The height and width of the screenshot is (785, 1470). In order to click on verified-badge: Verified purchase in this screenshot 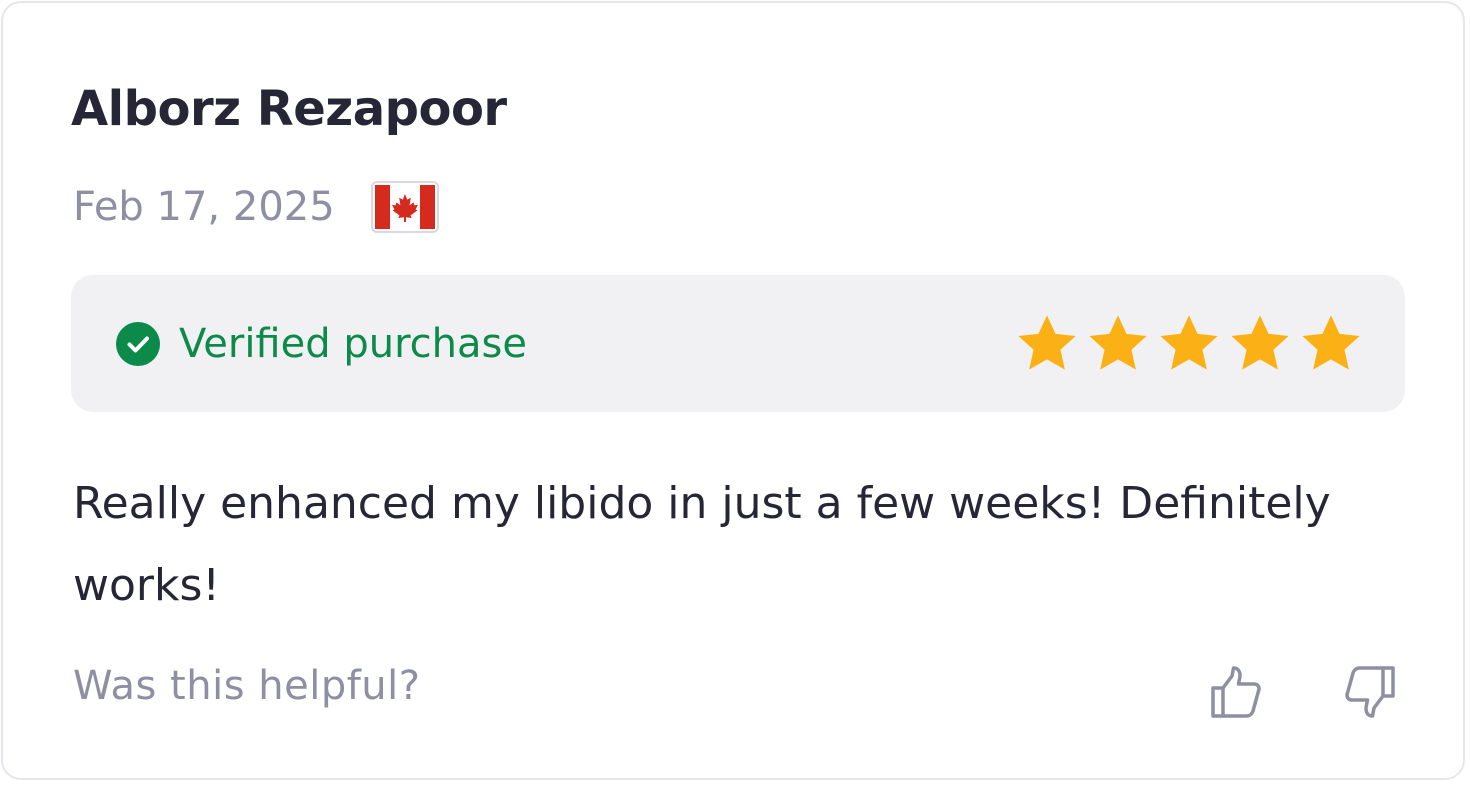, I will do `click(321, 343)`.